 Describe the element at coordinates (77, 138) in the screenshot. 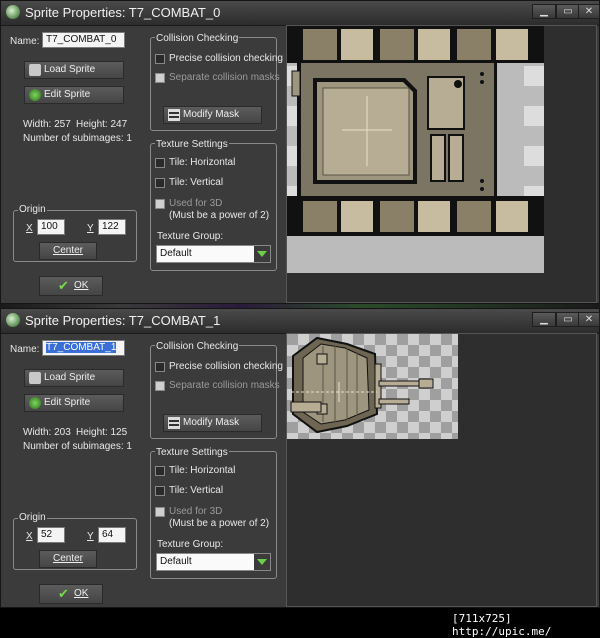

I see `subimages-text: Number of subimages: 1` at that location.